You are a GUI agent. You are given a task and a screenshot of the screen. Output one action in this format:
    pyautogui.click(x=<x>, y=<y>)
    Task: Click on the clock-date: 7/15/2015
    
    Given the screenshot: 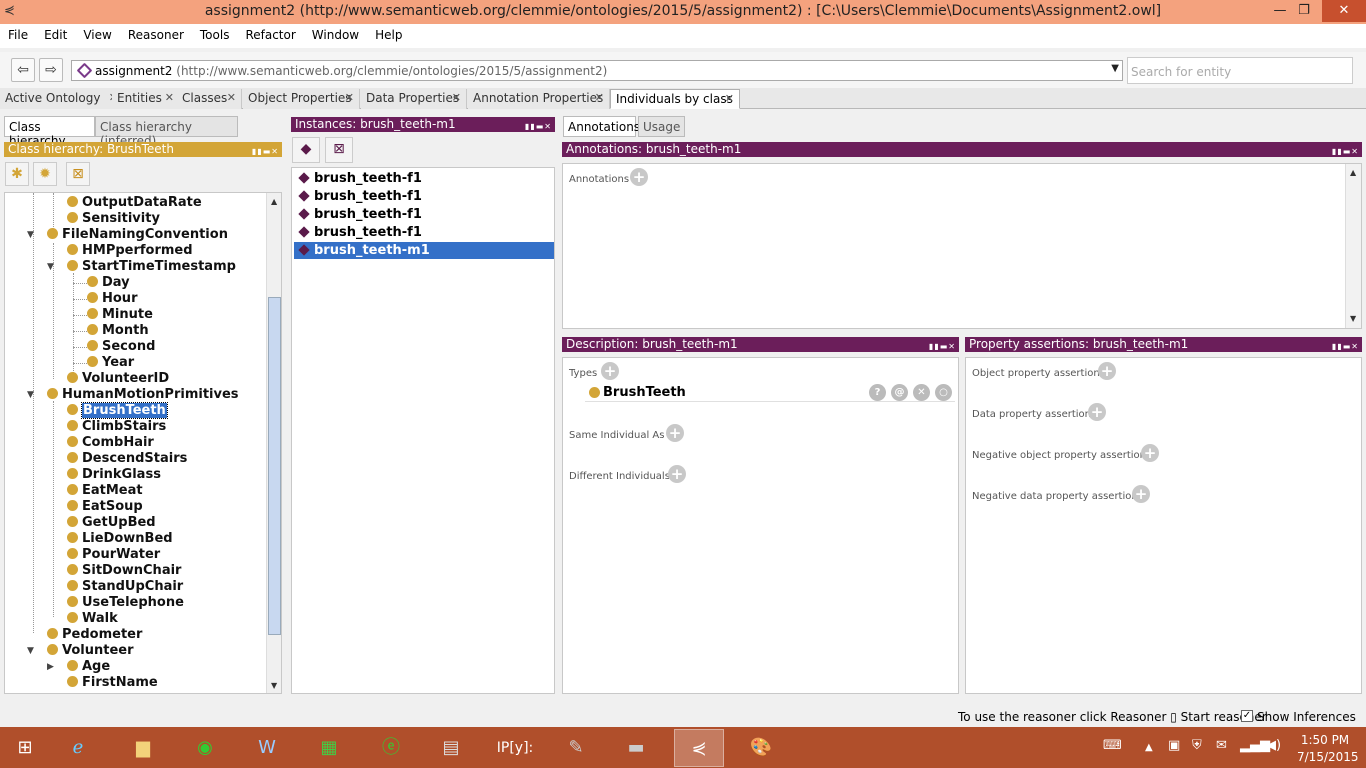 What is the action you would take?
    pyautogui.click(x=1328, y=757)
    